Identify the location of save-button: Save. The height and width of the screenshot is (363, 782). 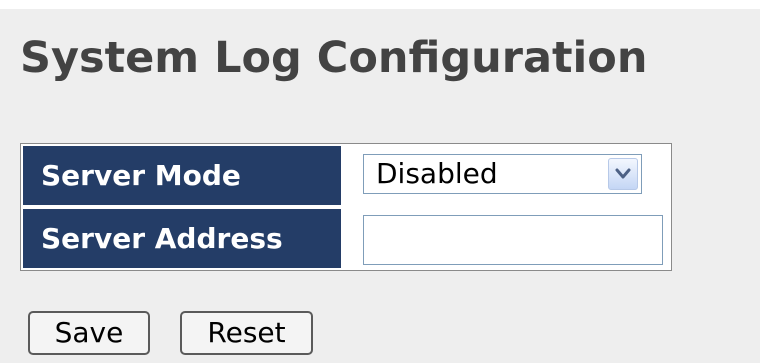
(89, 333).